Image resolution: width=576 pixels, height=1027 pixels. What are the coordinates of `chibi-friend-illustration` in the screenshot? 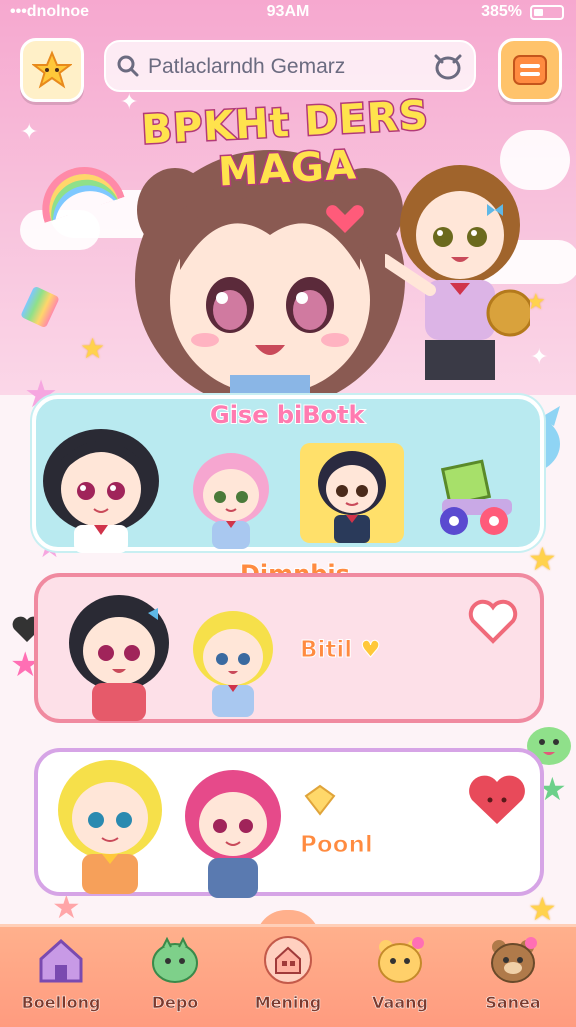 It's located at (457, 272).